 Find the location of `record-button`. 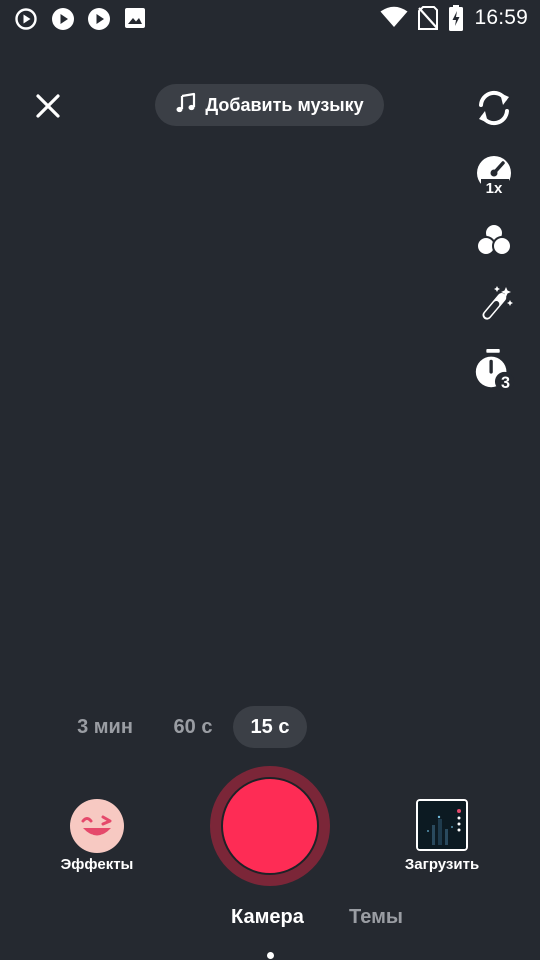

record-button is located at coordinates (270, 826).